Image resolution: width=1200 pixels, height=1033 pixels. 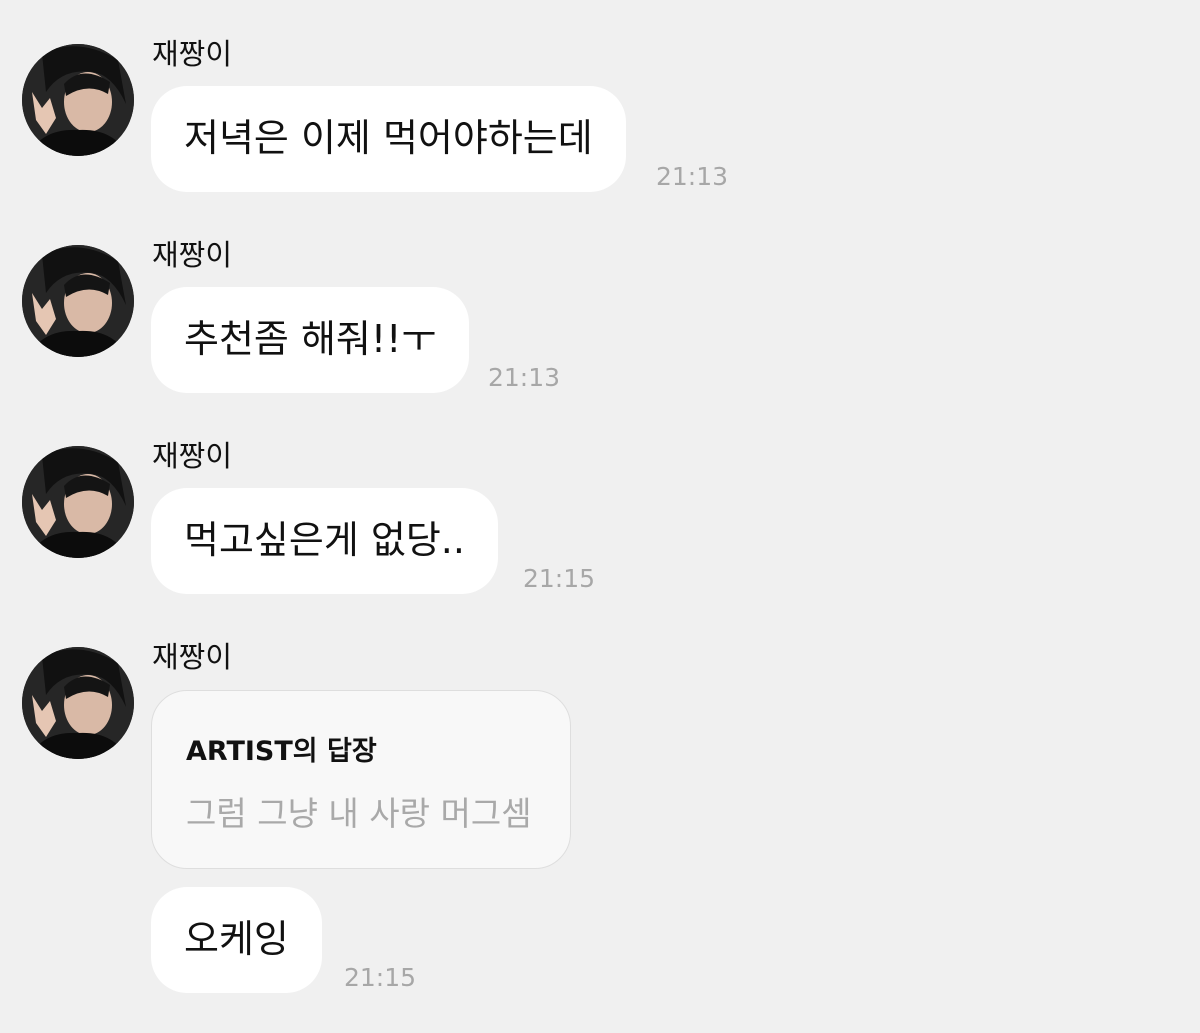 What do you see at coordinates (236, 940) in the screenshot?
I see `message-bubble: 오케잉` at bounding box center [236, 940].